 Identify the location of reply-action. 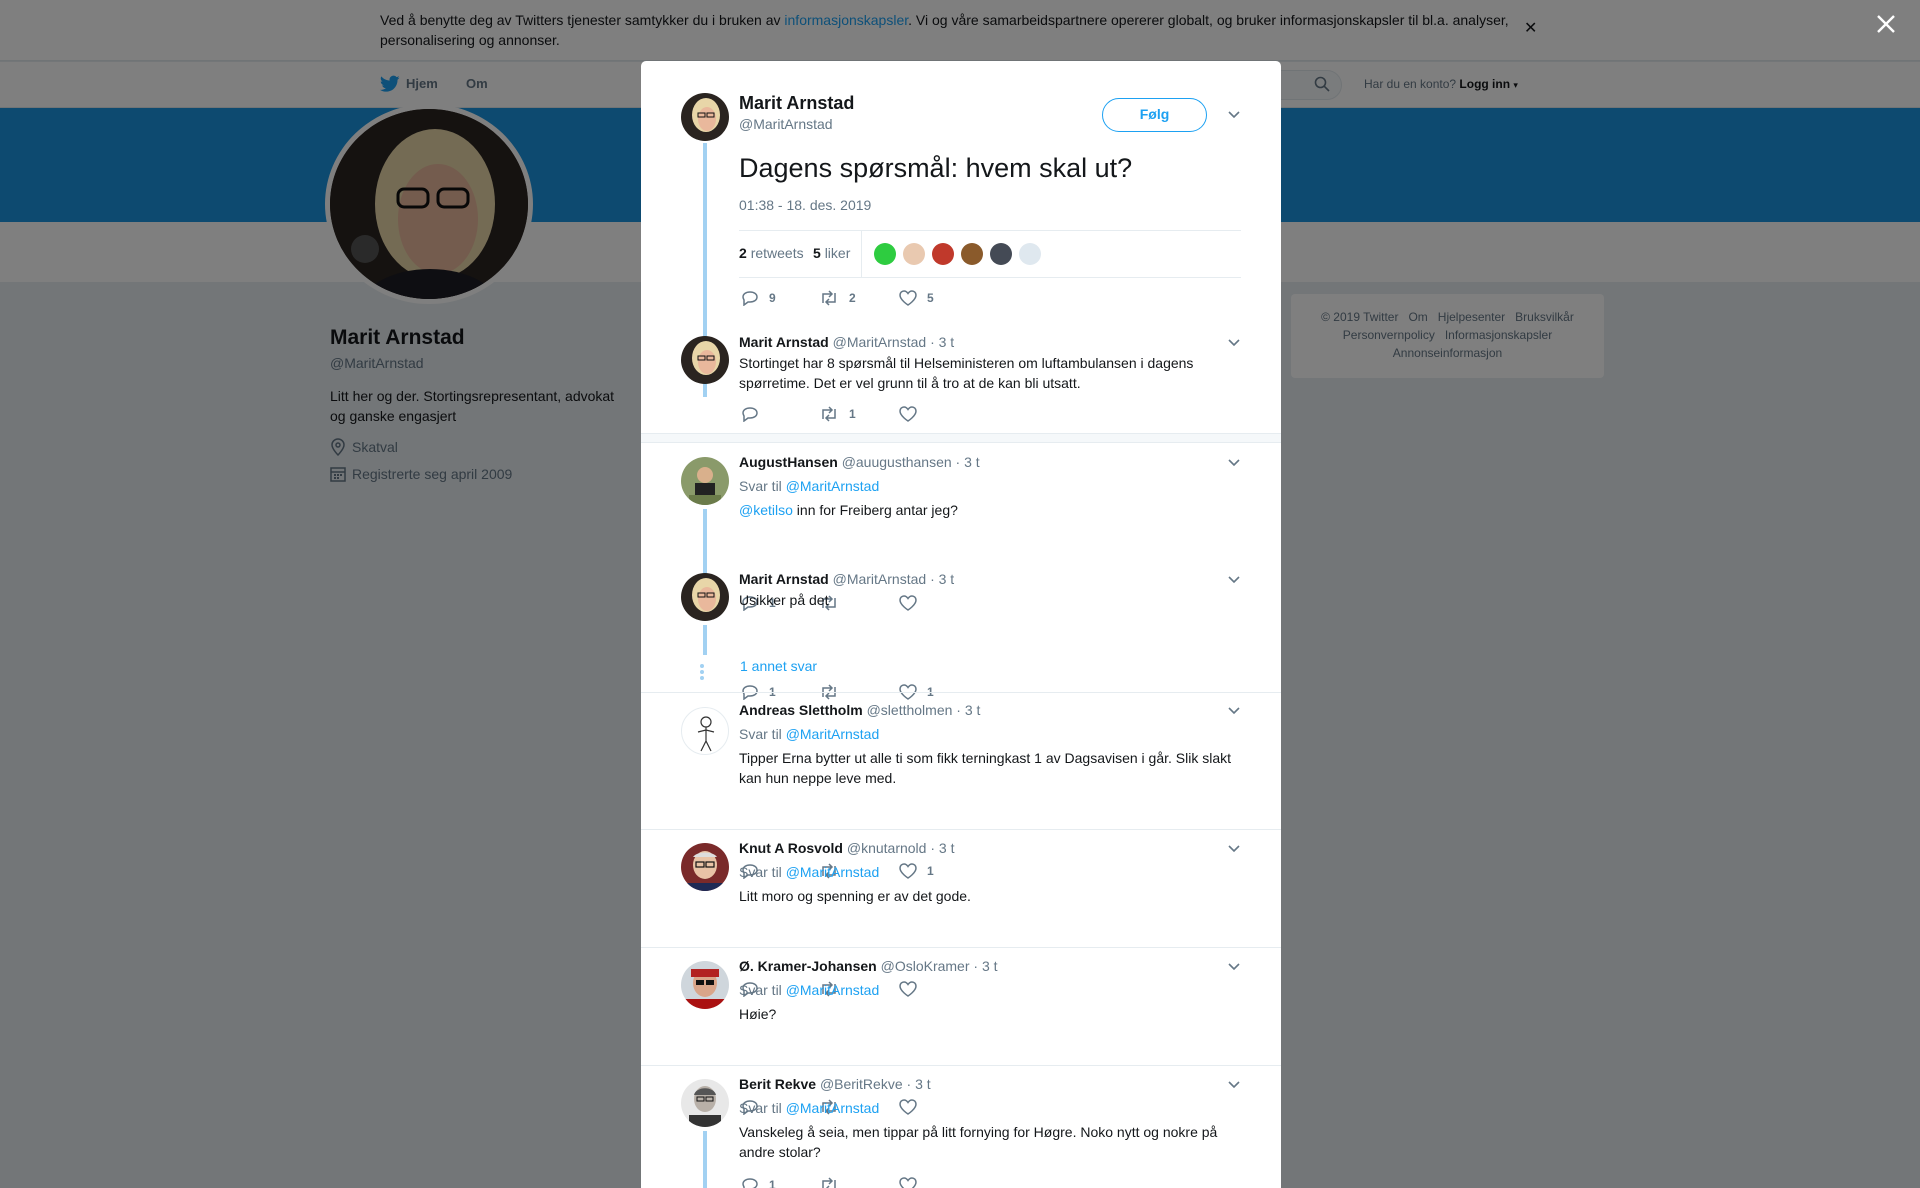
(755, 414).